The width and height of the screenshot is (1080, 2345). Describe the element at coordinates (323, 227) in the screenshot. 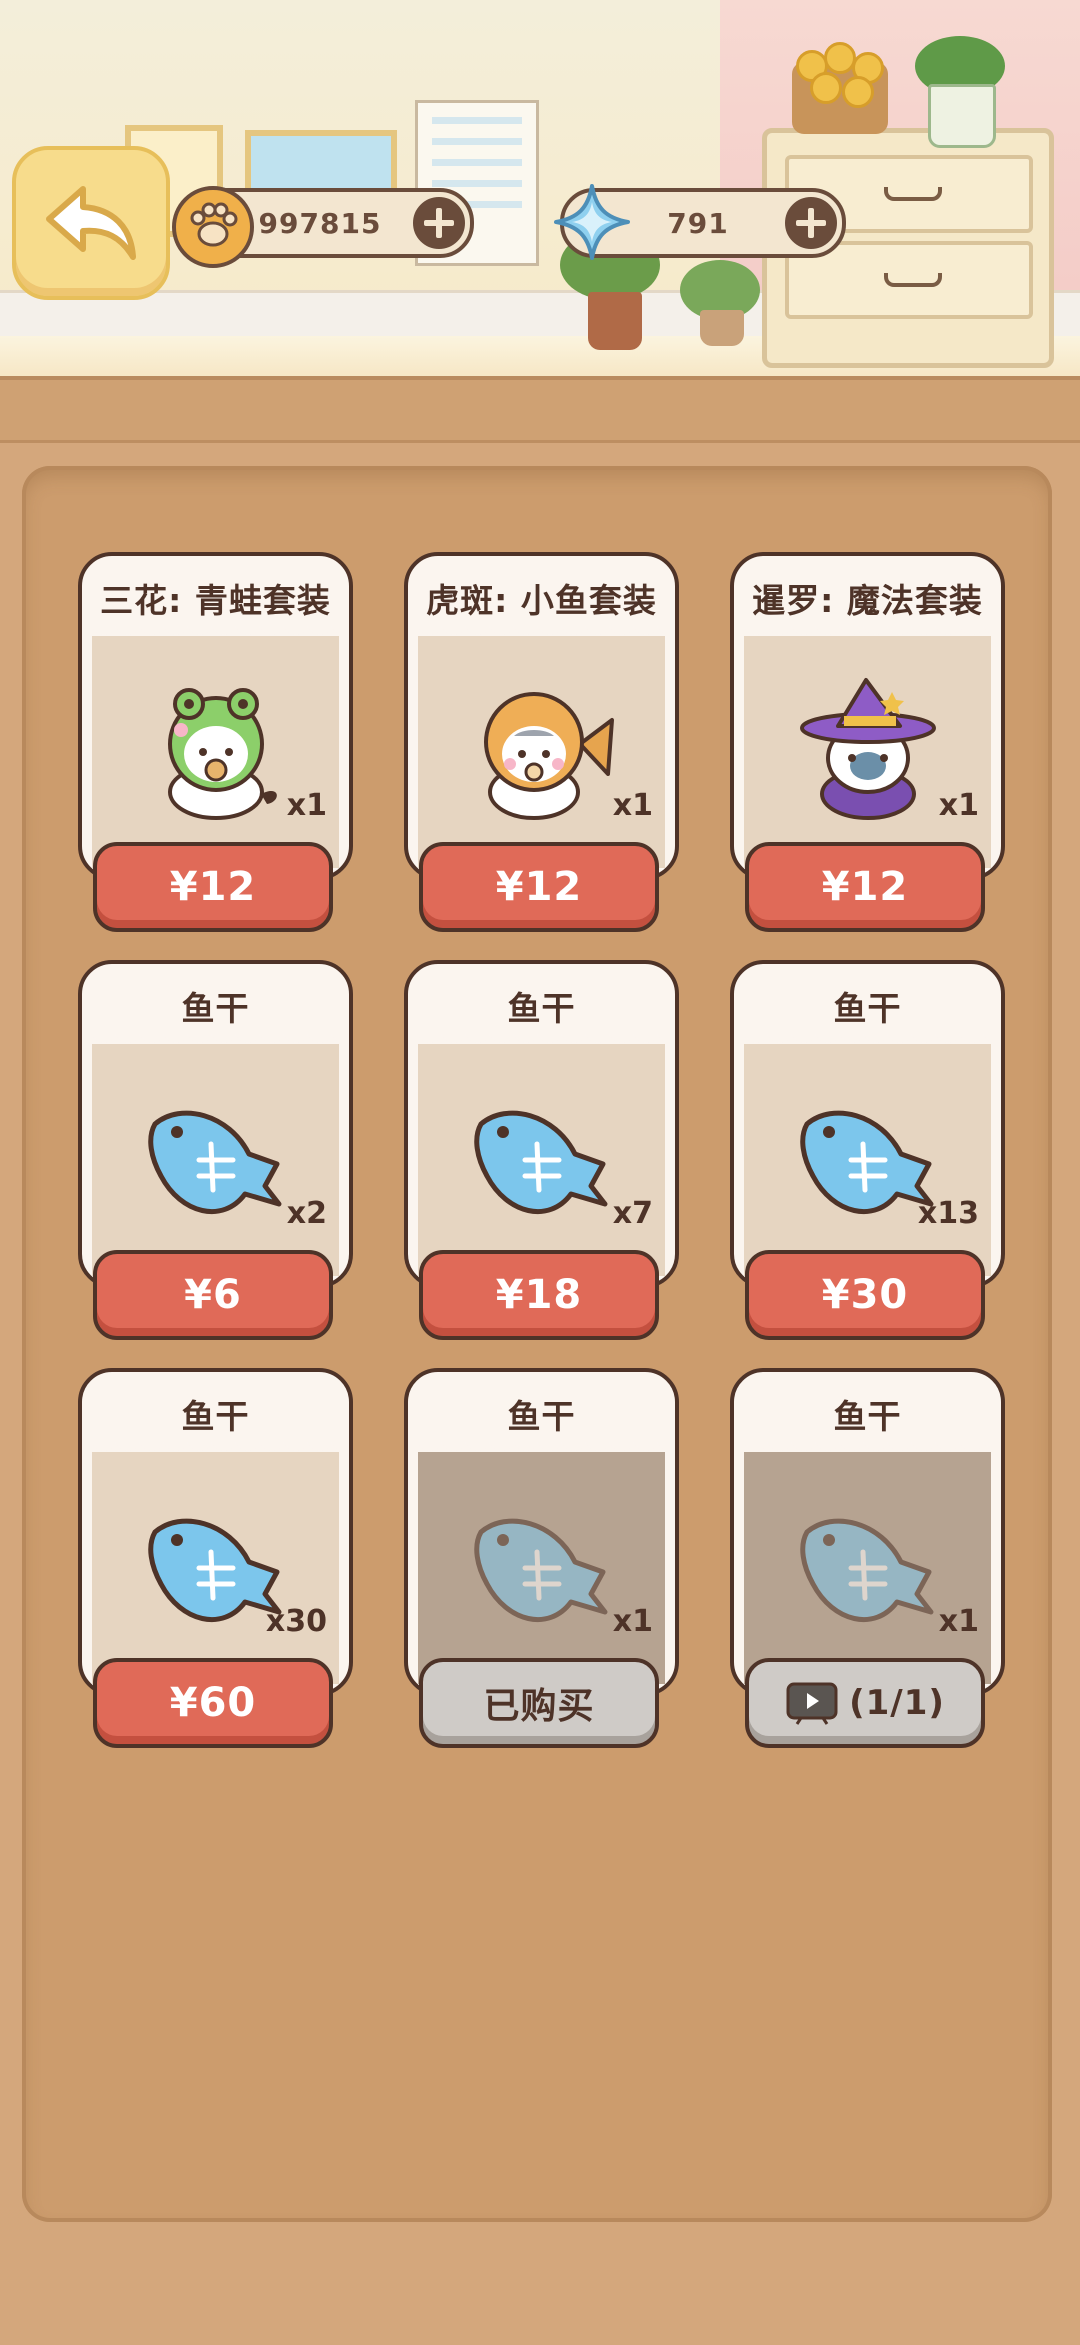

I see `paw-currency-pill: 997815` at that location.